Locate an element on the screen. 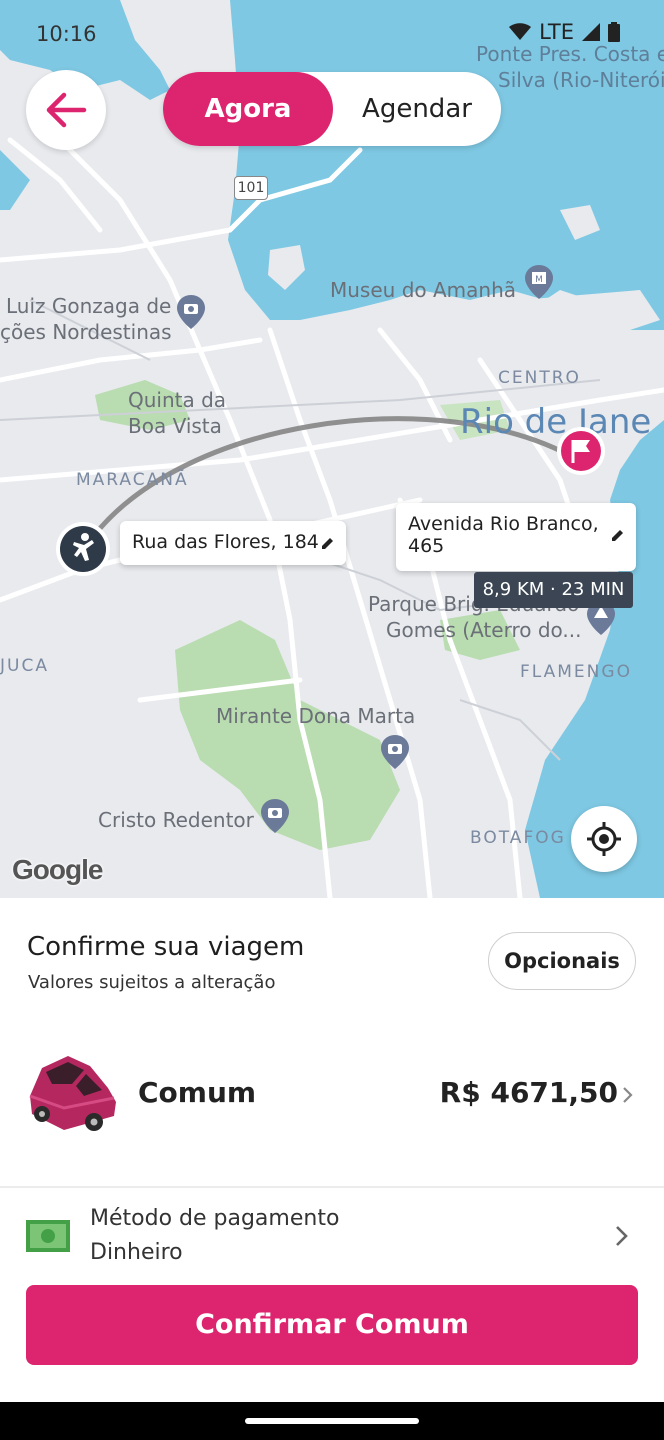 Image resolution: width=664 pixels, height=1440 pixels. edit-origin-icon is located at coordinates (328, 543).